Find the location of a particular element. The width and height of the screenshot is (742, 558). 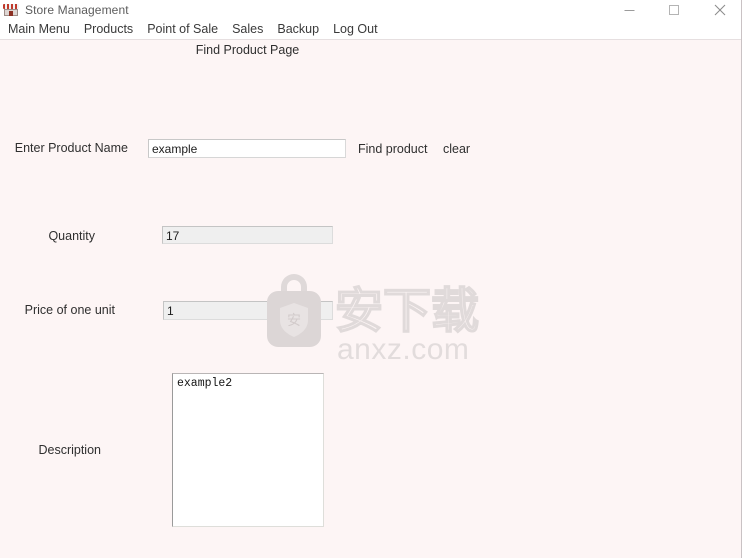

close-icon is located at coordinates (719, 10).